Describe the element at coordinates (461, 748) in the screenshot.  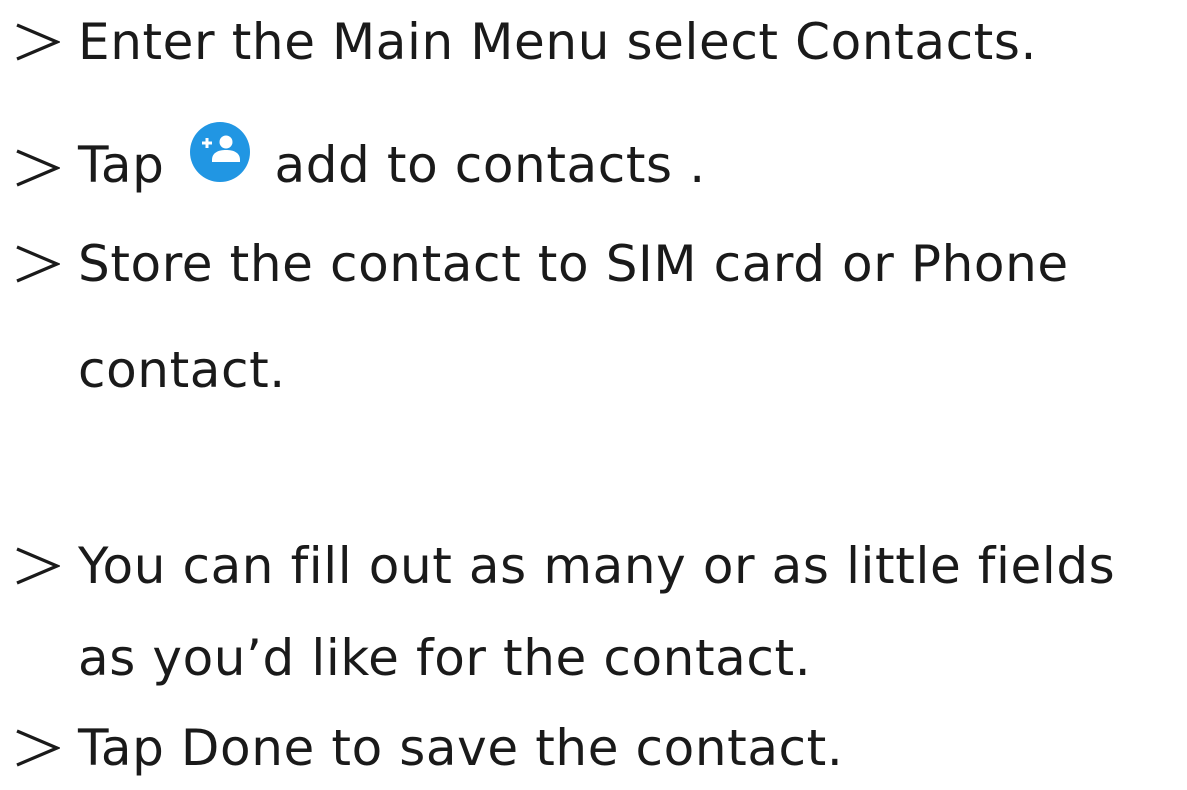
I see `bullet-text: Tap Done to save the contact.` at that location.